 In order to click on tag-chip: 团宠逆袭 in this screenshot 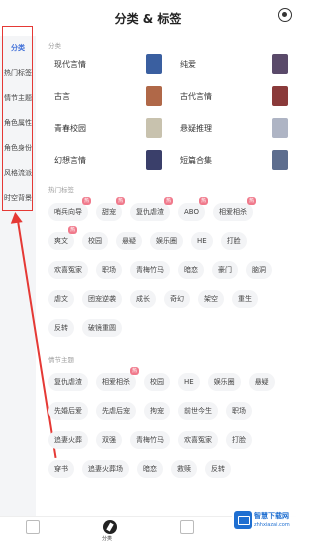, I will do `click(102, 299)`.